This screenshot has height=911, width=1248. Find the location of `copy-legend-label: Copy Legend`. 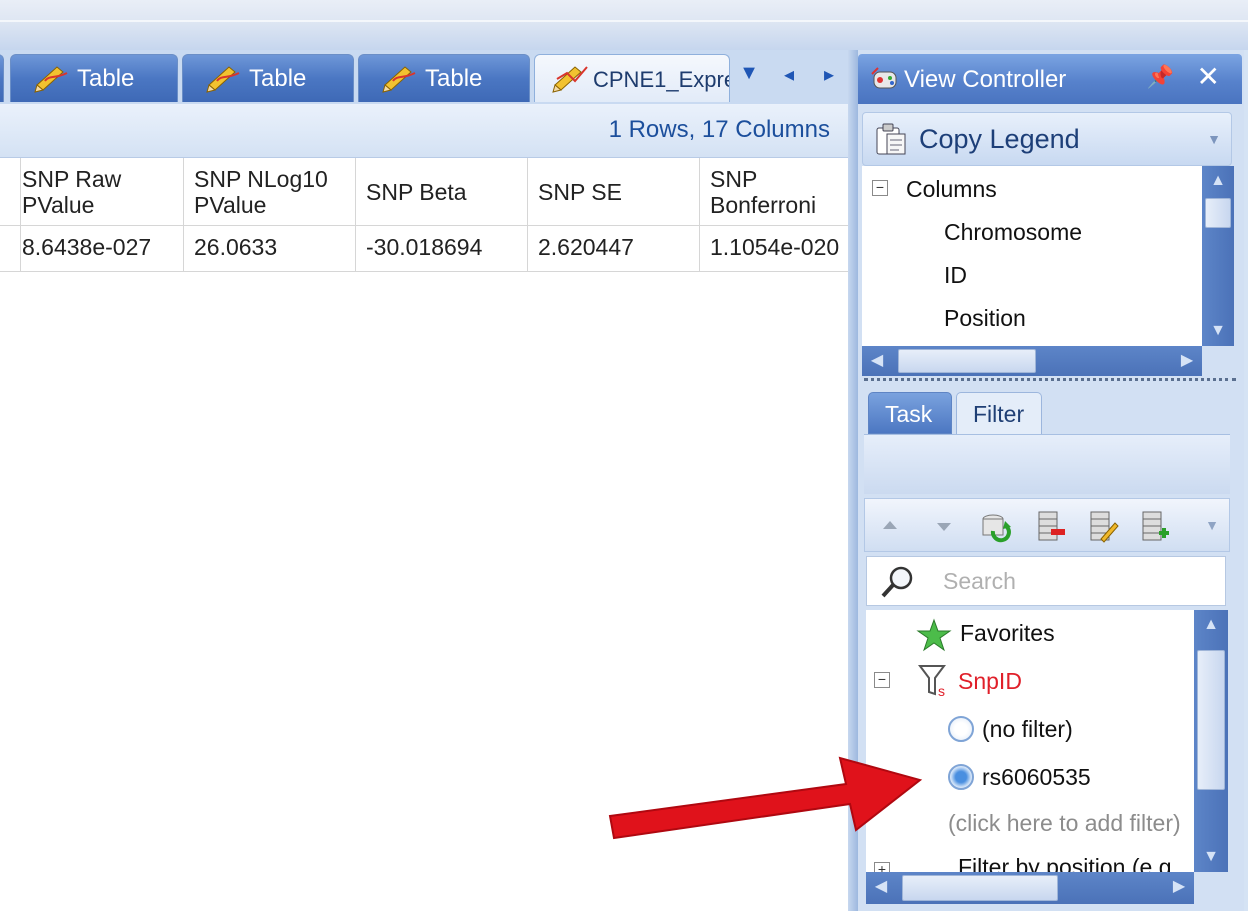

copy-legend-label: Copy Legend is located at coordinates (999, 139).